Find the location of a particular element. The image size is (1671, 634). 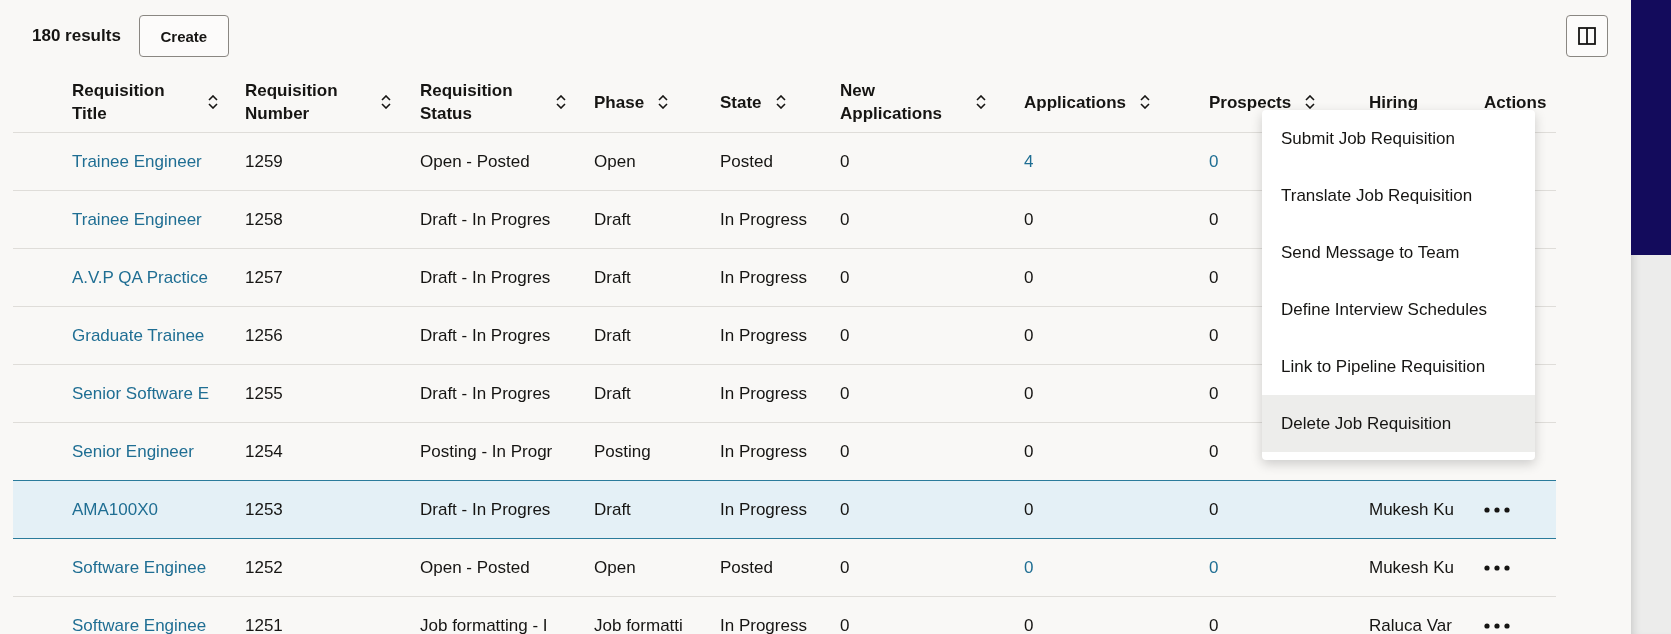

columns-button is located at coordinates (1587, 36).